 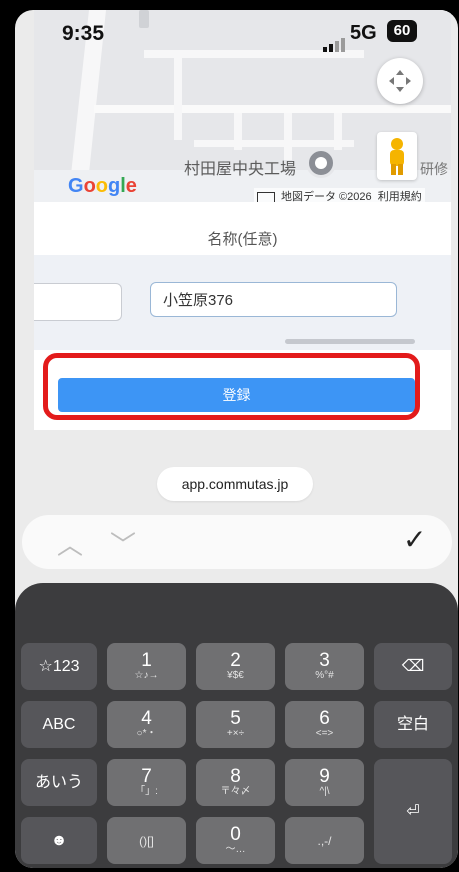 What do you see at coordinates (102, 186) in the screenshot?
I see `google-logo: Google` at bounding box center [102, 186].